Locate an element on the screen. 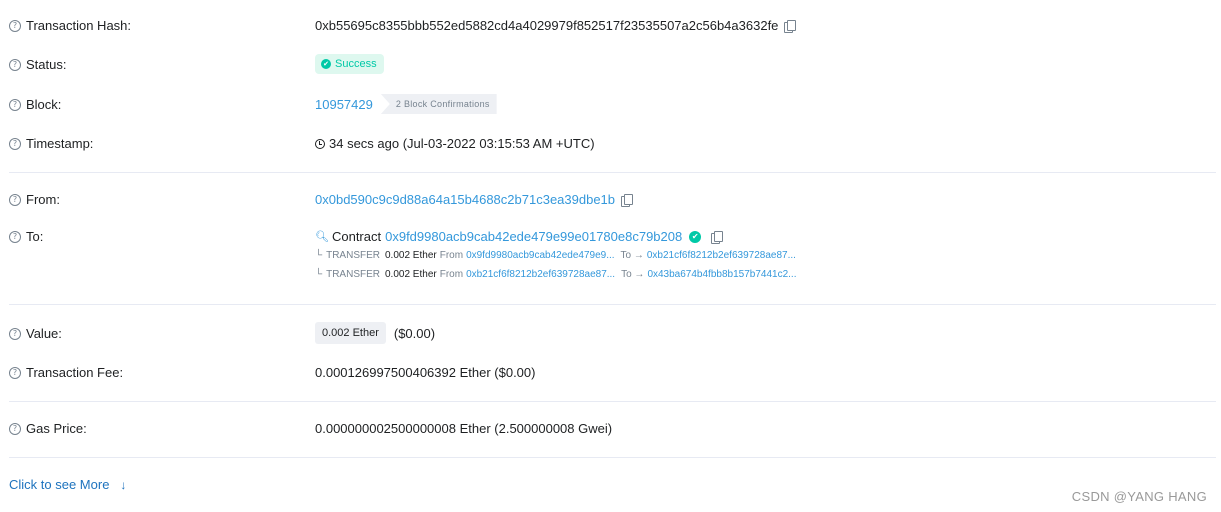  label-timestamp: ? Timestamp: is located at coordinates (51, 143).